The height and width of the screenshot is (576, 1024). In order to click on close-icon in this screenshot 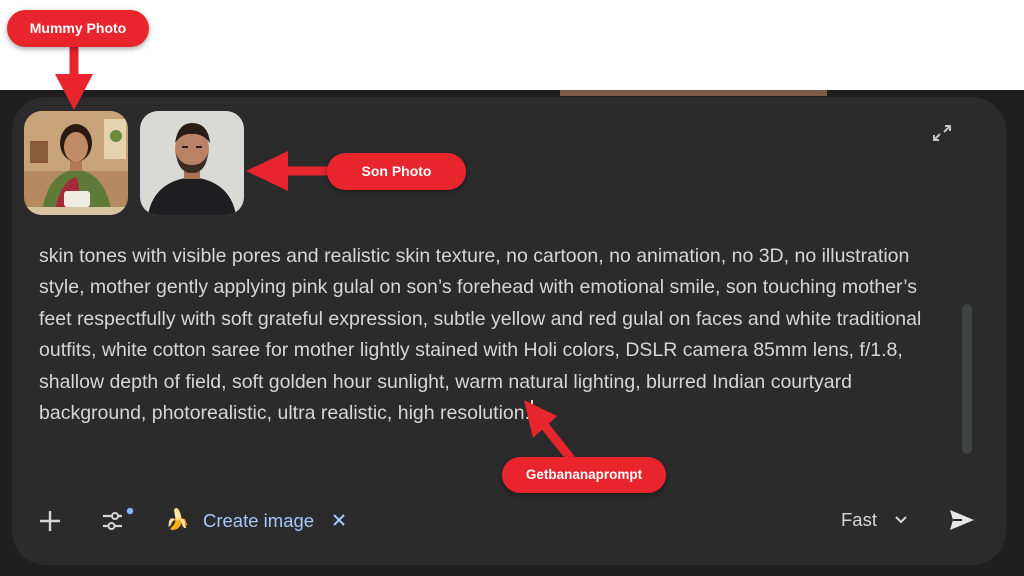, I will do `click(339, 520)`.